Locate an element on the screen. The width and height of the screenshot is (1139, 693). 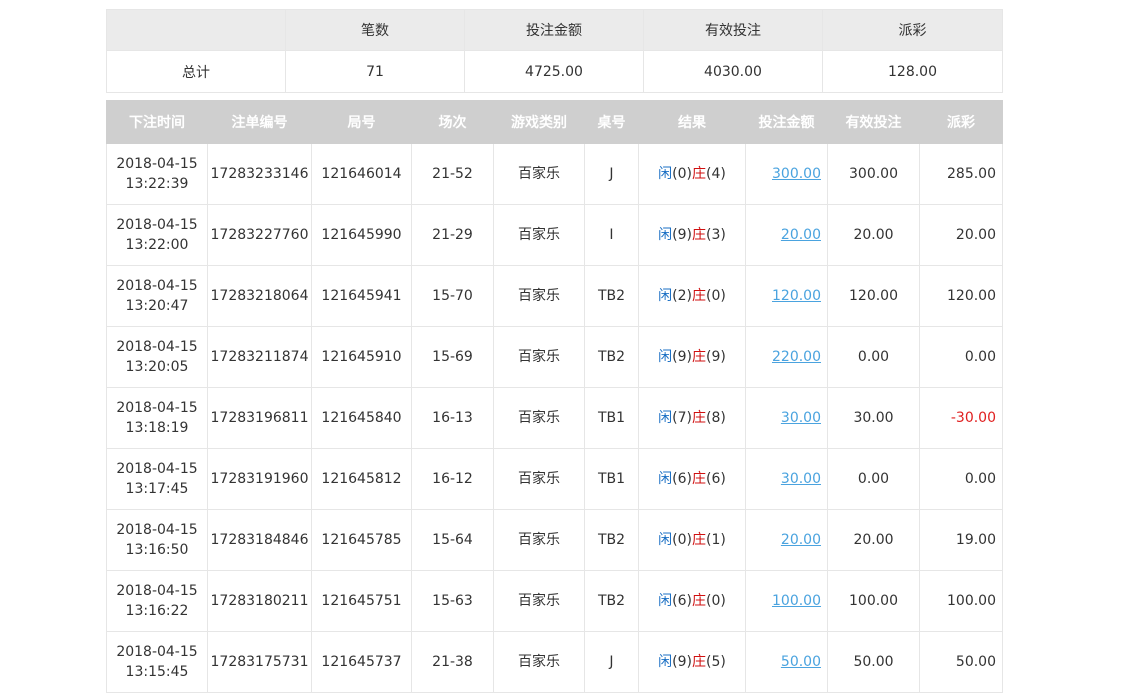
cell-payout: 0.00 is located at coordinates (961, 357).